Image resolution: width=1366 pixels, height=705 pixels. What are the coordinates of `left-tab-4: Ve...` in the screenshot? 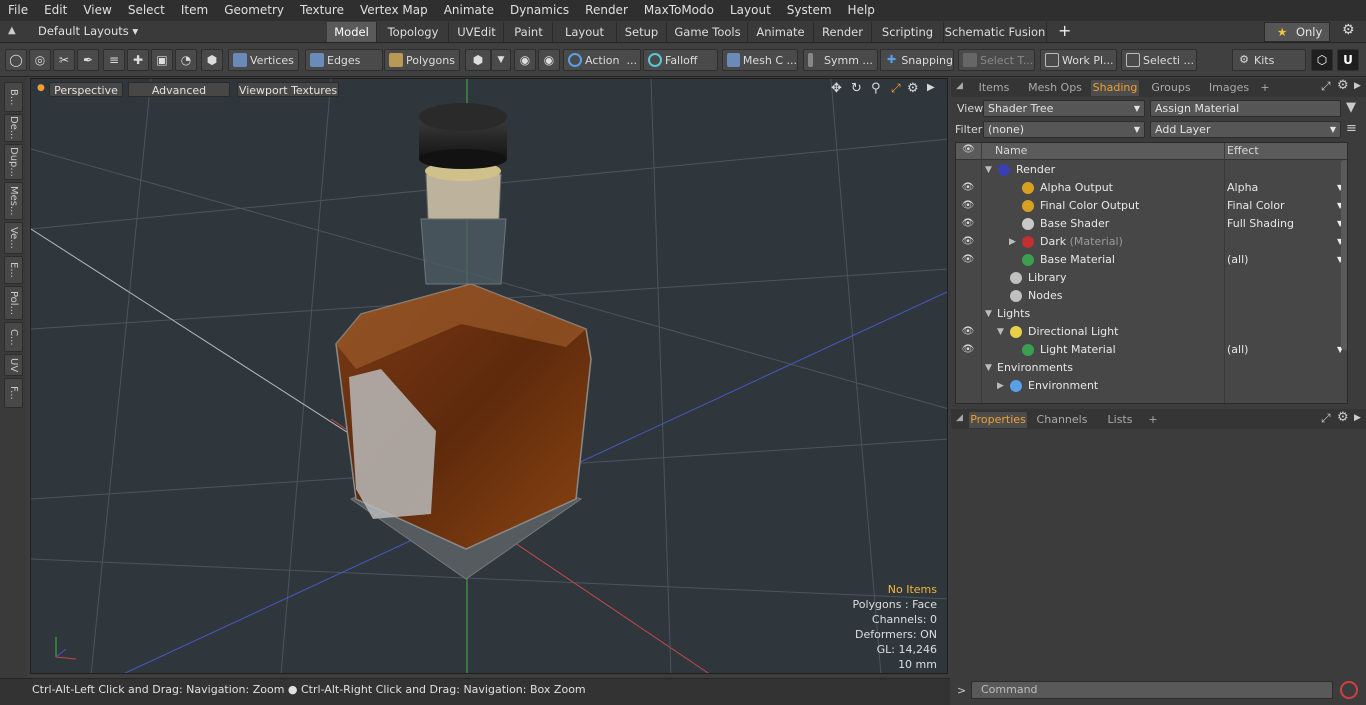 It's located at (13, 238).